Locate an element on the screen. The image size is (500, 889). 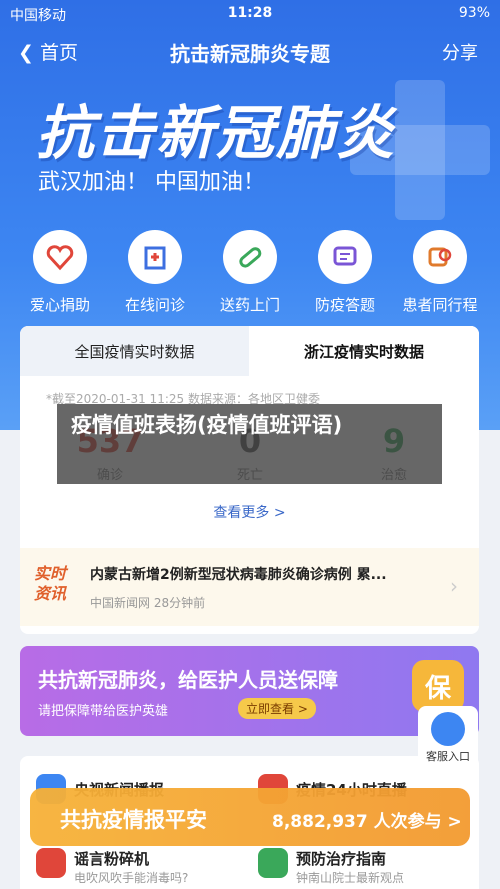
quiz-icon is located at coordinates (345, 257).